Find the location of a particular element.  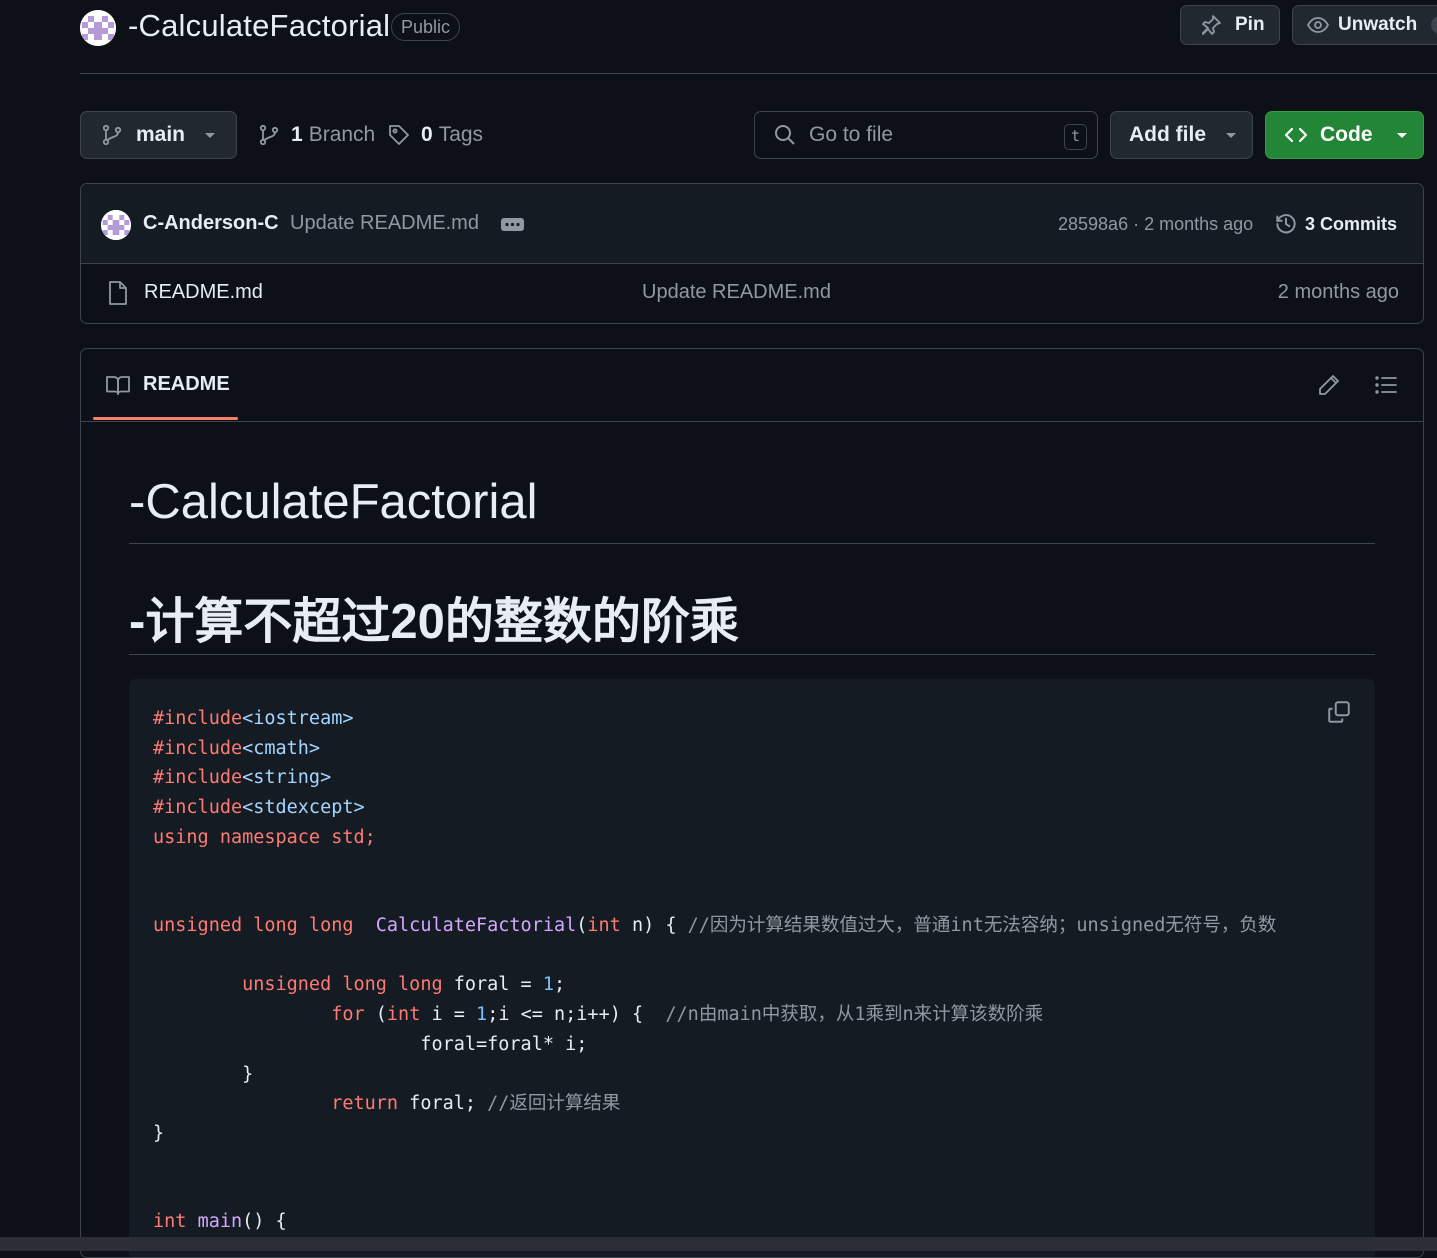

commit-count-label: Commits is located at coordinates (1359, 223).